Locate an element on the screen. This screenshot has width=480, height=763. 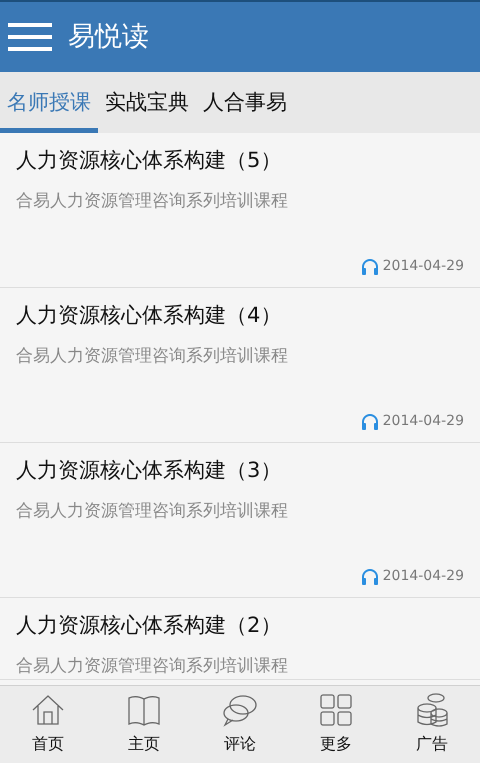
nav-tab: 首页 is located at coordinates (48, 724).